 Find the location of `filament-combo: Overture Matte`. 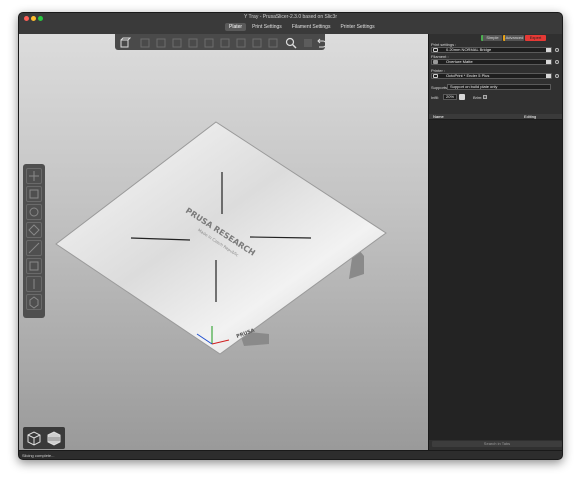

filament-combo: Overture Matte is located at coordinates (491, 62).